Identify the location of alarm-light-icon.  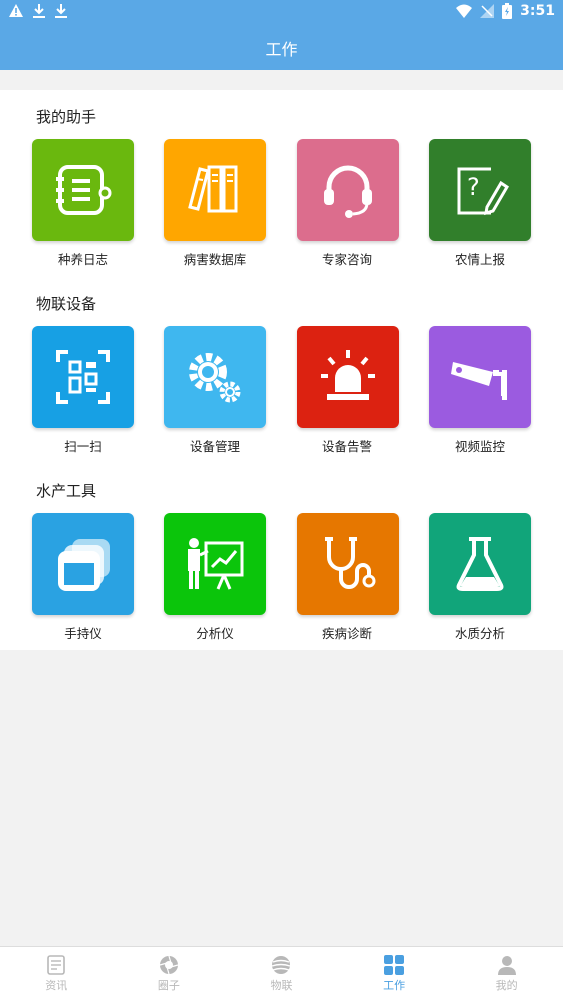
(348, 375).